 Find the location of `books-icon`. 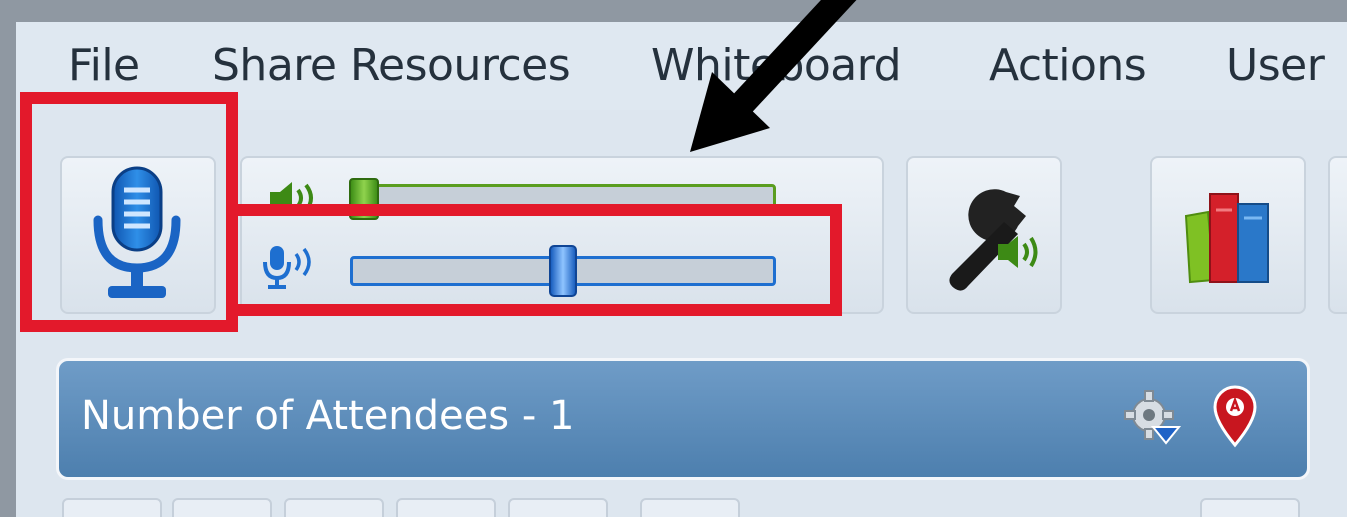

books-icon is located at coordinates (1226, 238).